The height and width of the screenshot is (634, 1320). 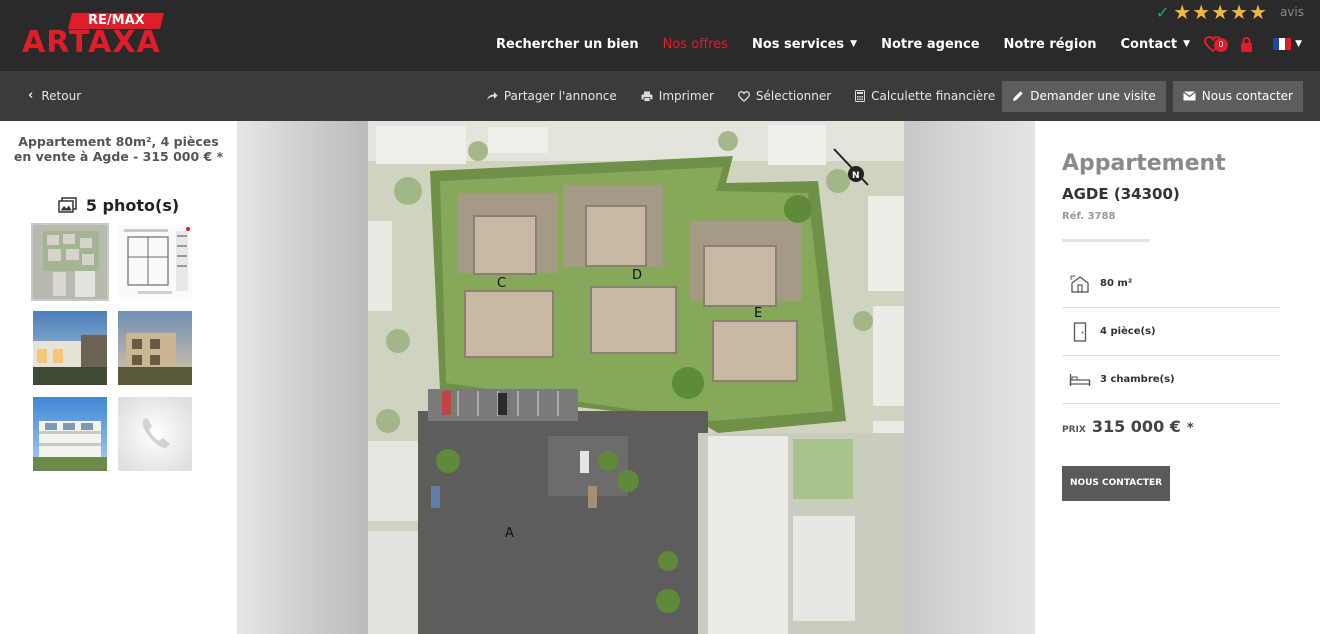 I want to click on logo-brand-text: ARTAXA, so click(x=91, y=42).